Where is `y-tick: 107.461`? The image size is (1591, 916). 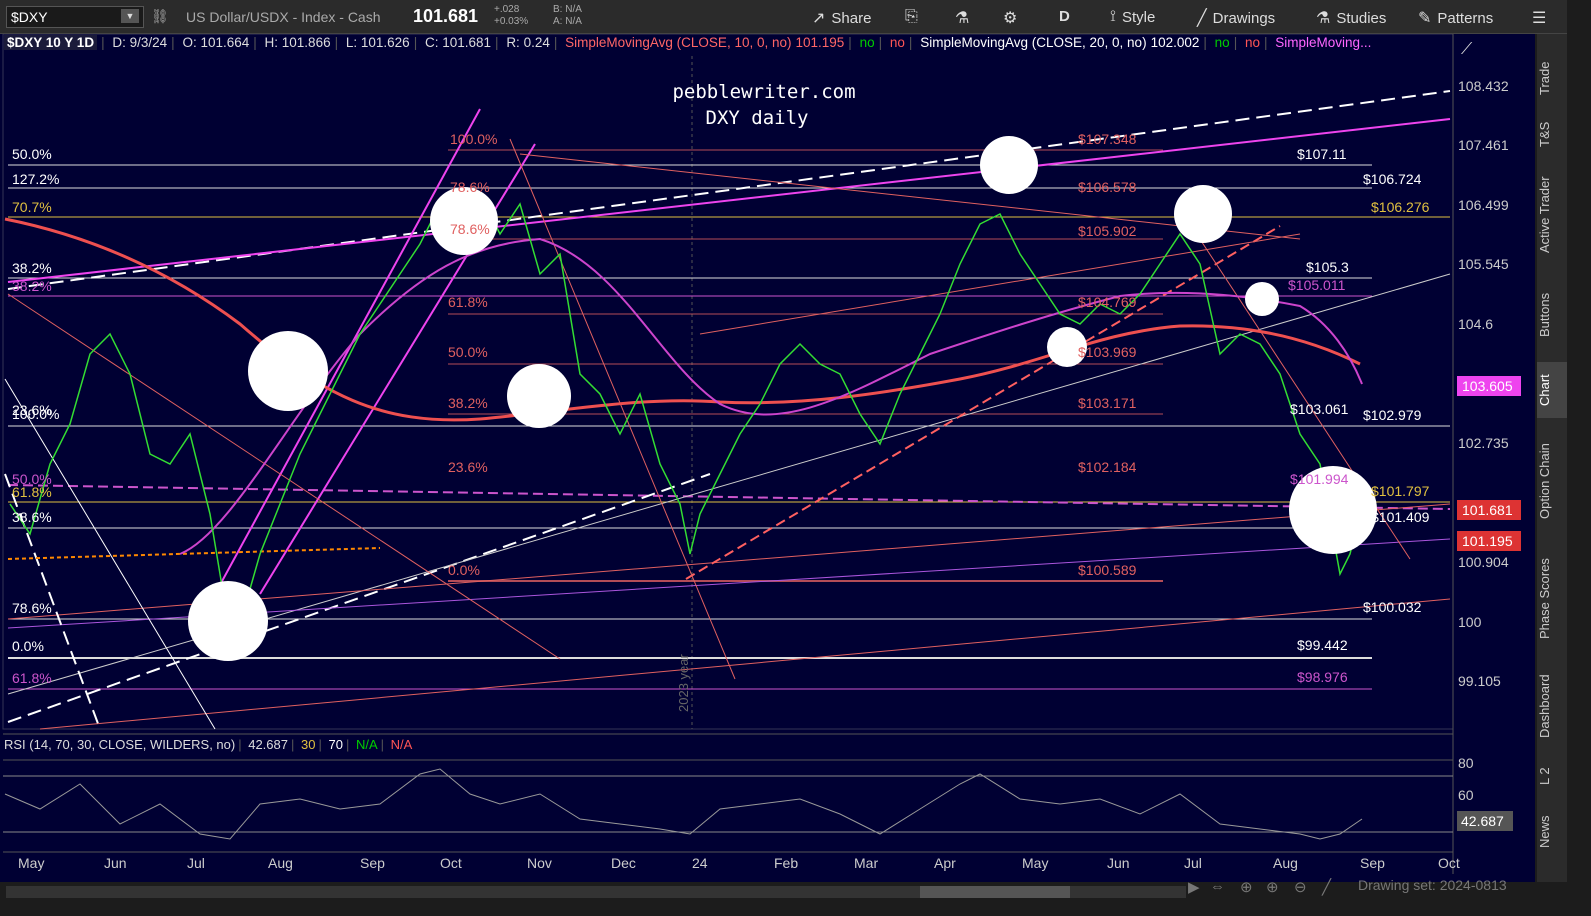
y-tick: 107.461 is located at coordinates (1483, 145).